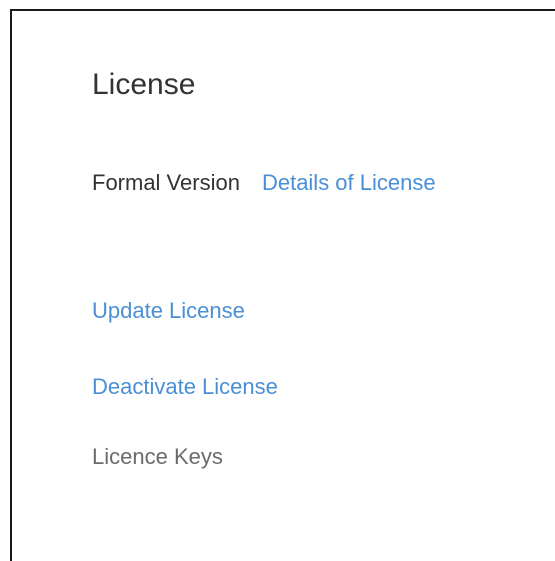 The image size is (555, 561). I want to click on deactivate-license-link: Deactivate License, so click(185, 387).